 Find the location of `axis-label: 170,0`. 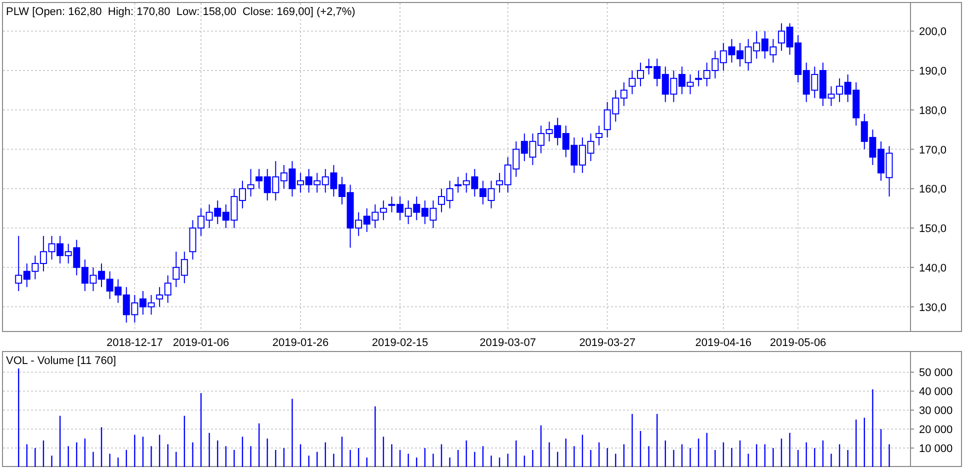

axis-label: 170,0 is located at coordinates (933, 150).